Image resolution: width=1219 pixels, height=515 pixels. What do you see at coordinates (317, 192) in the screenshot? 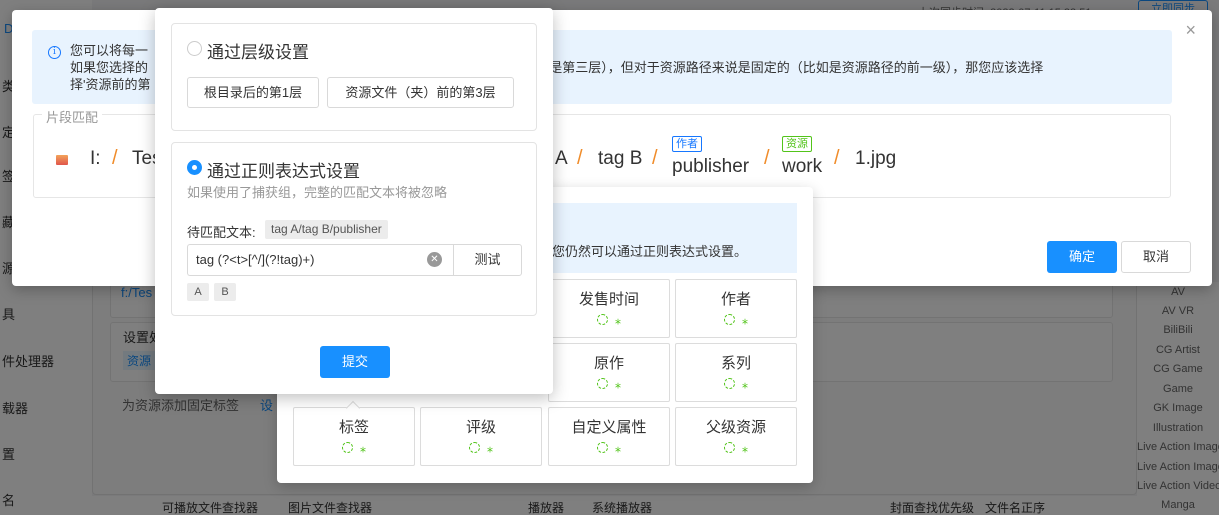
I see `regex-hint: 如果使用了捕获组，完整的匹配文本将被忽略` at bounding box center [317, 192].